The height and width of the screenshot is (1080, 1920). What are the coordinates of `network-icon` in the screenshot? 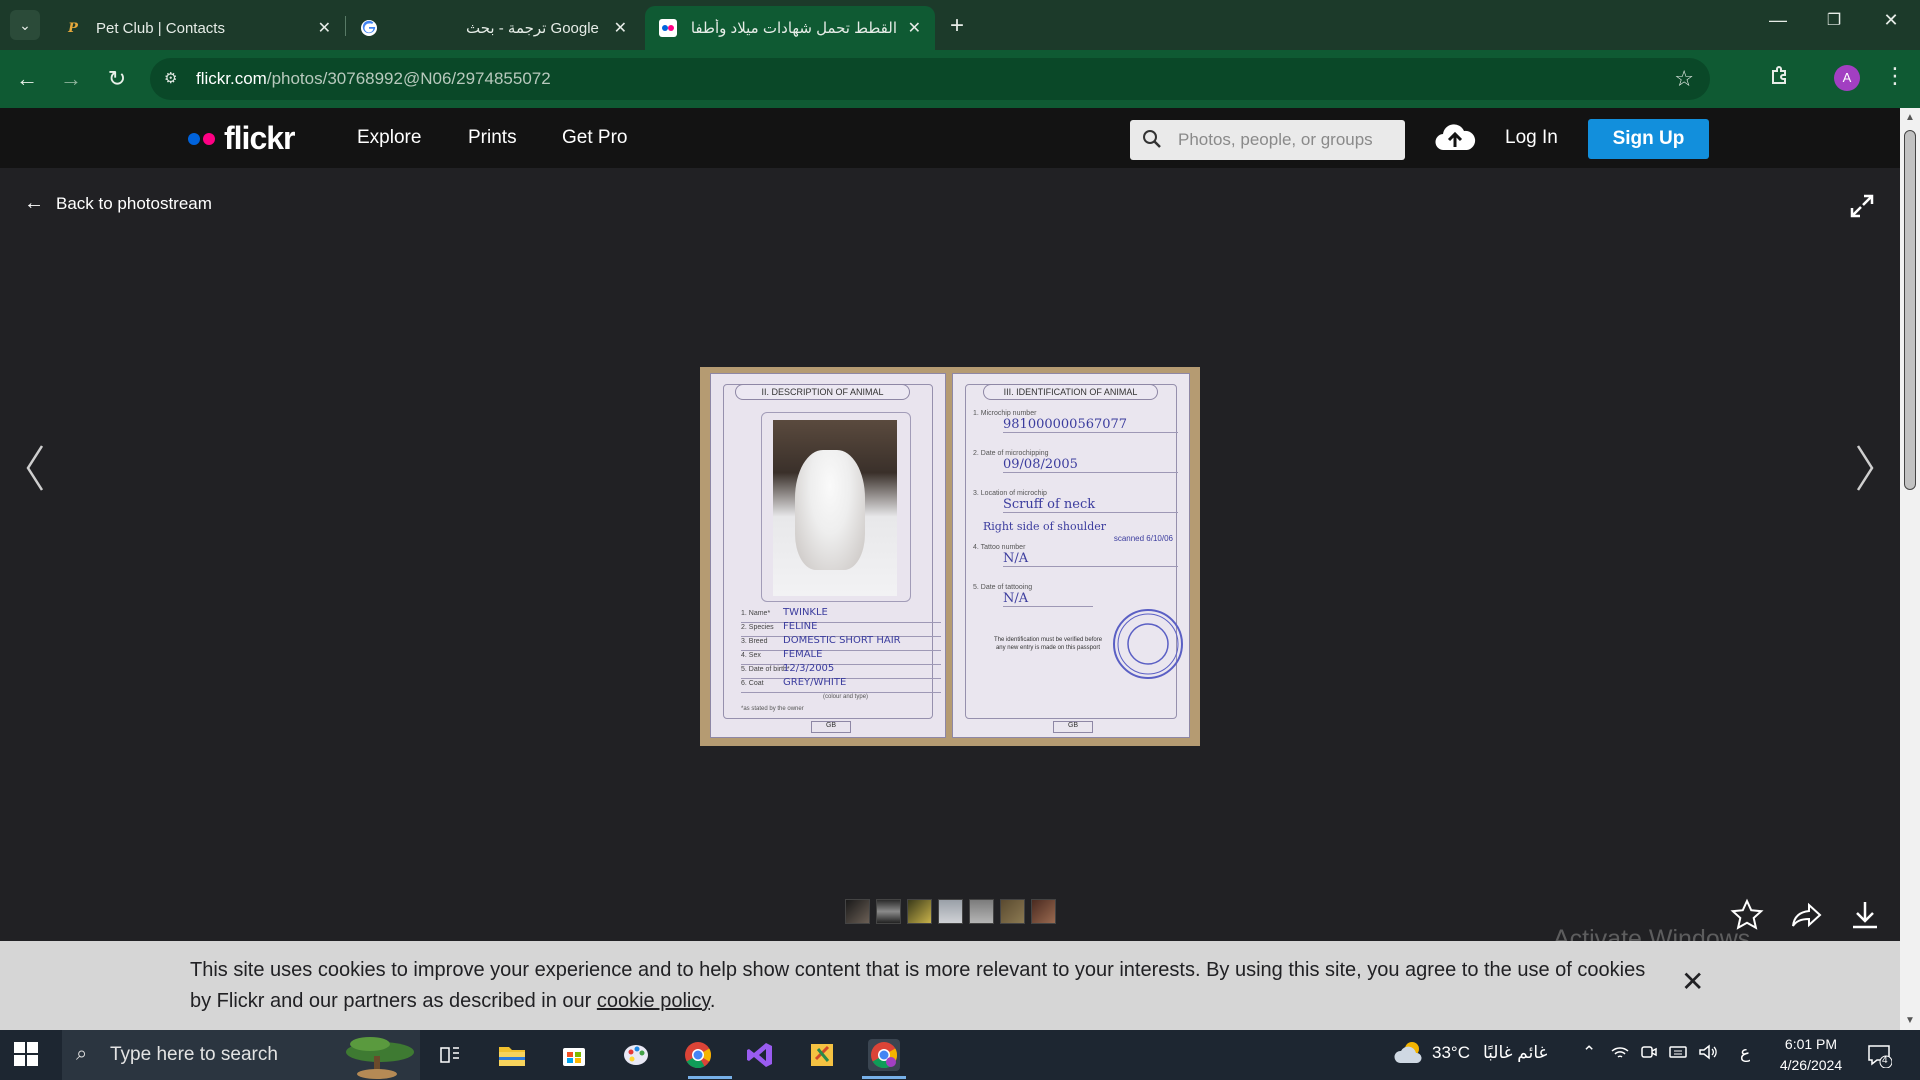 It's located at (1620, 1054).